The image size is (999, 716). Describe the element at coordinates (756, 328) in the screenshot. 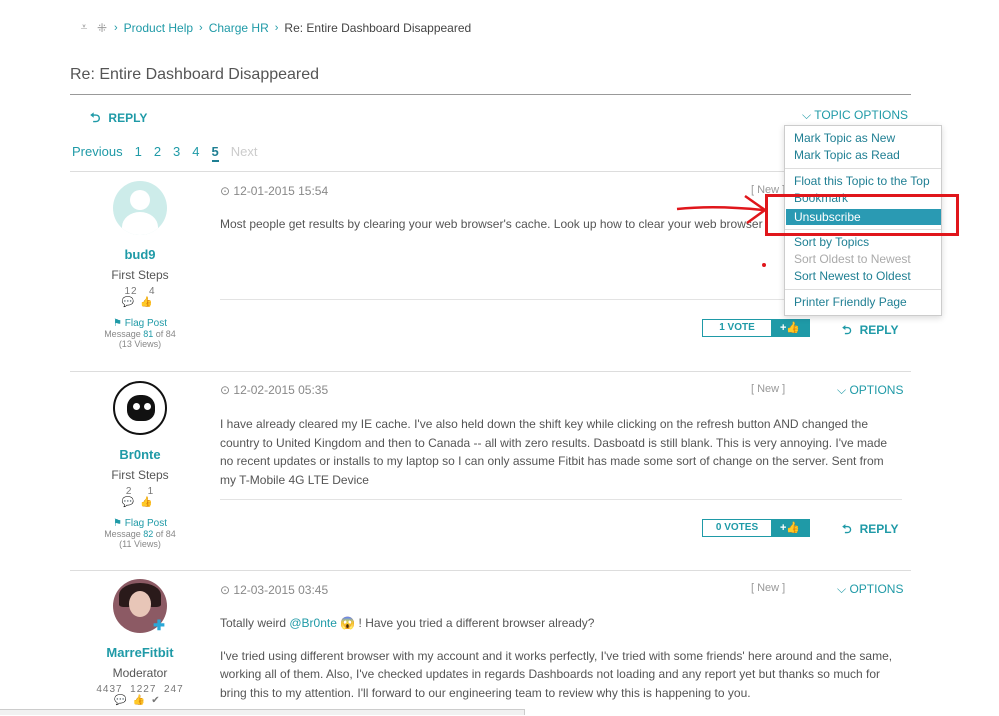

I see `vote-widget: 1 VOTE +👍` at that location.